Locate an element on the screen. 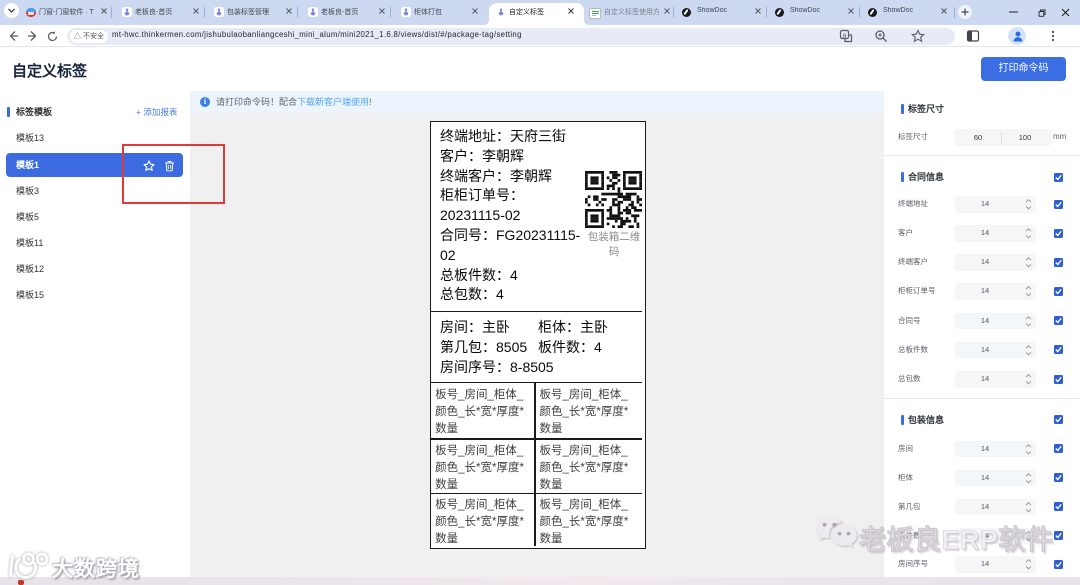 Image resolution: width=1080 pixels, height=585 pixels. svg-text: a is located at coordinates (845, 35).